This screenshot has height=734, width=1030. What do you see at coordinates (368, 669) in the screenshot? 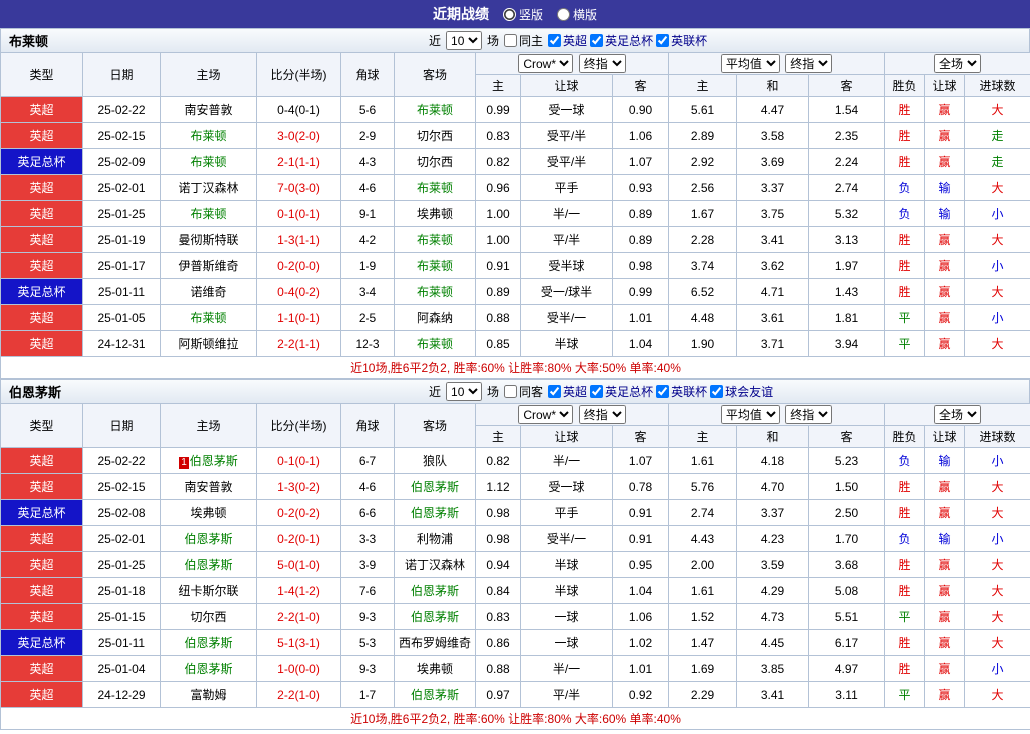
I see `cell-corners: 9-3` at bounding box center [368, 669].